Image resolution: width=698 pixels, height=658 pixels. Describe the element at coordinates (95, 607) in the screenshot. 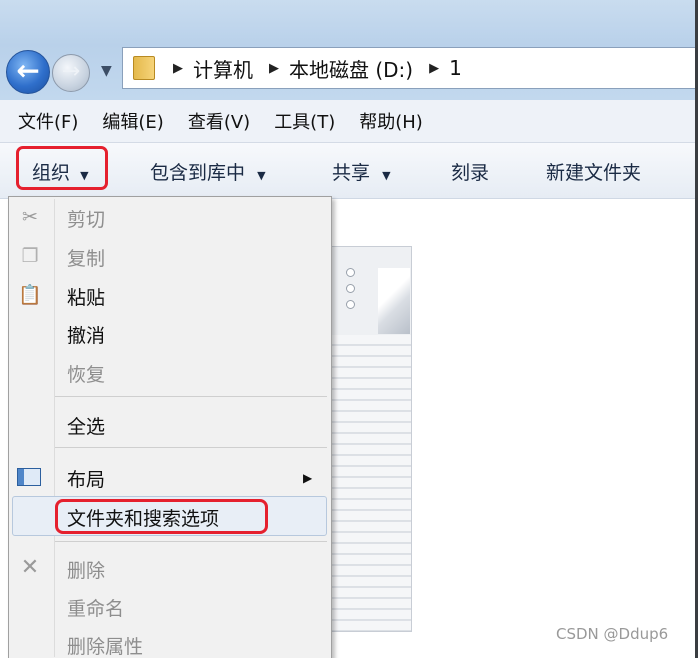

I see `menu-item-rename: 重命名` at that location.